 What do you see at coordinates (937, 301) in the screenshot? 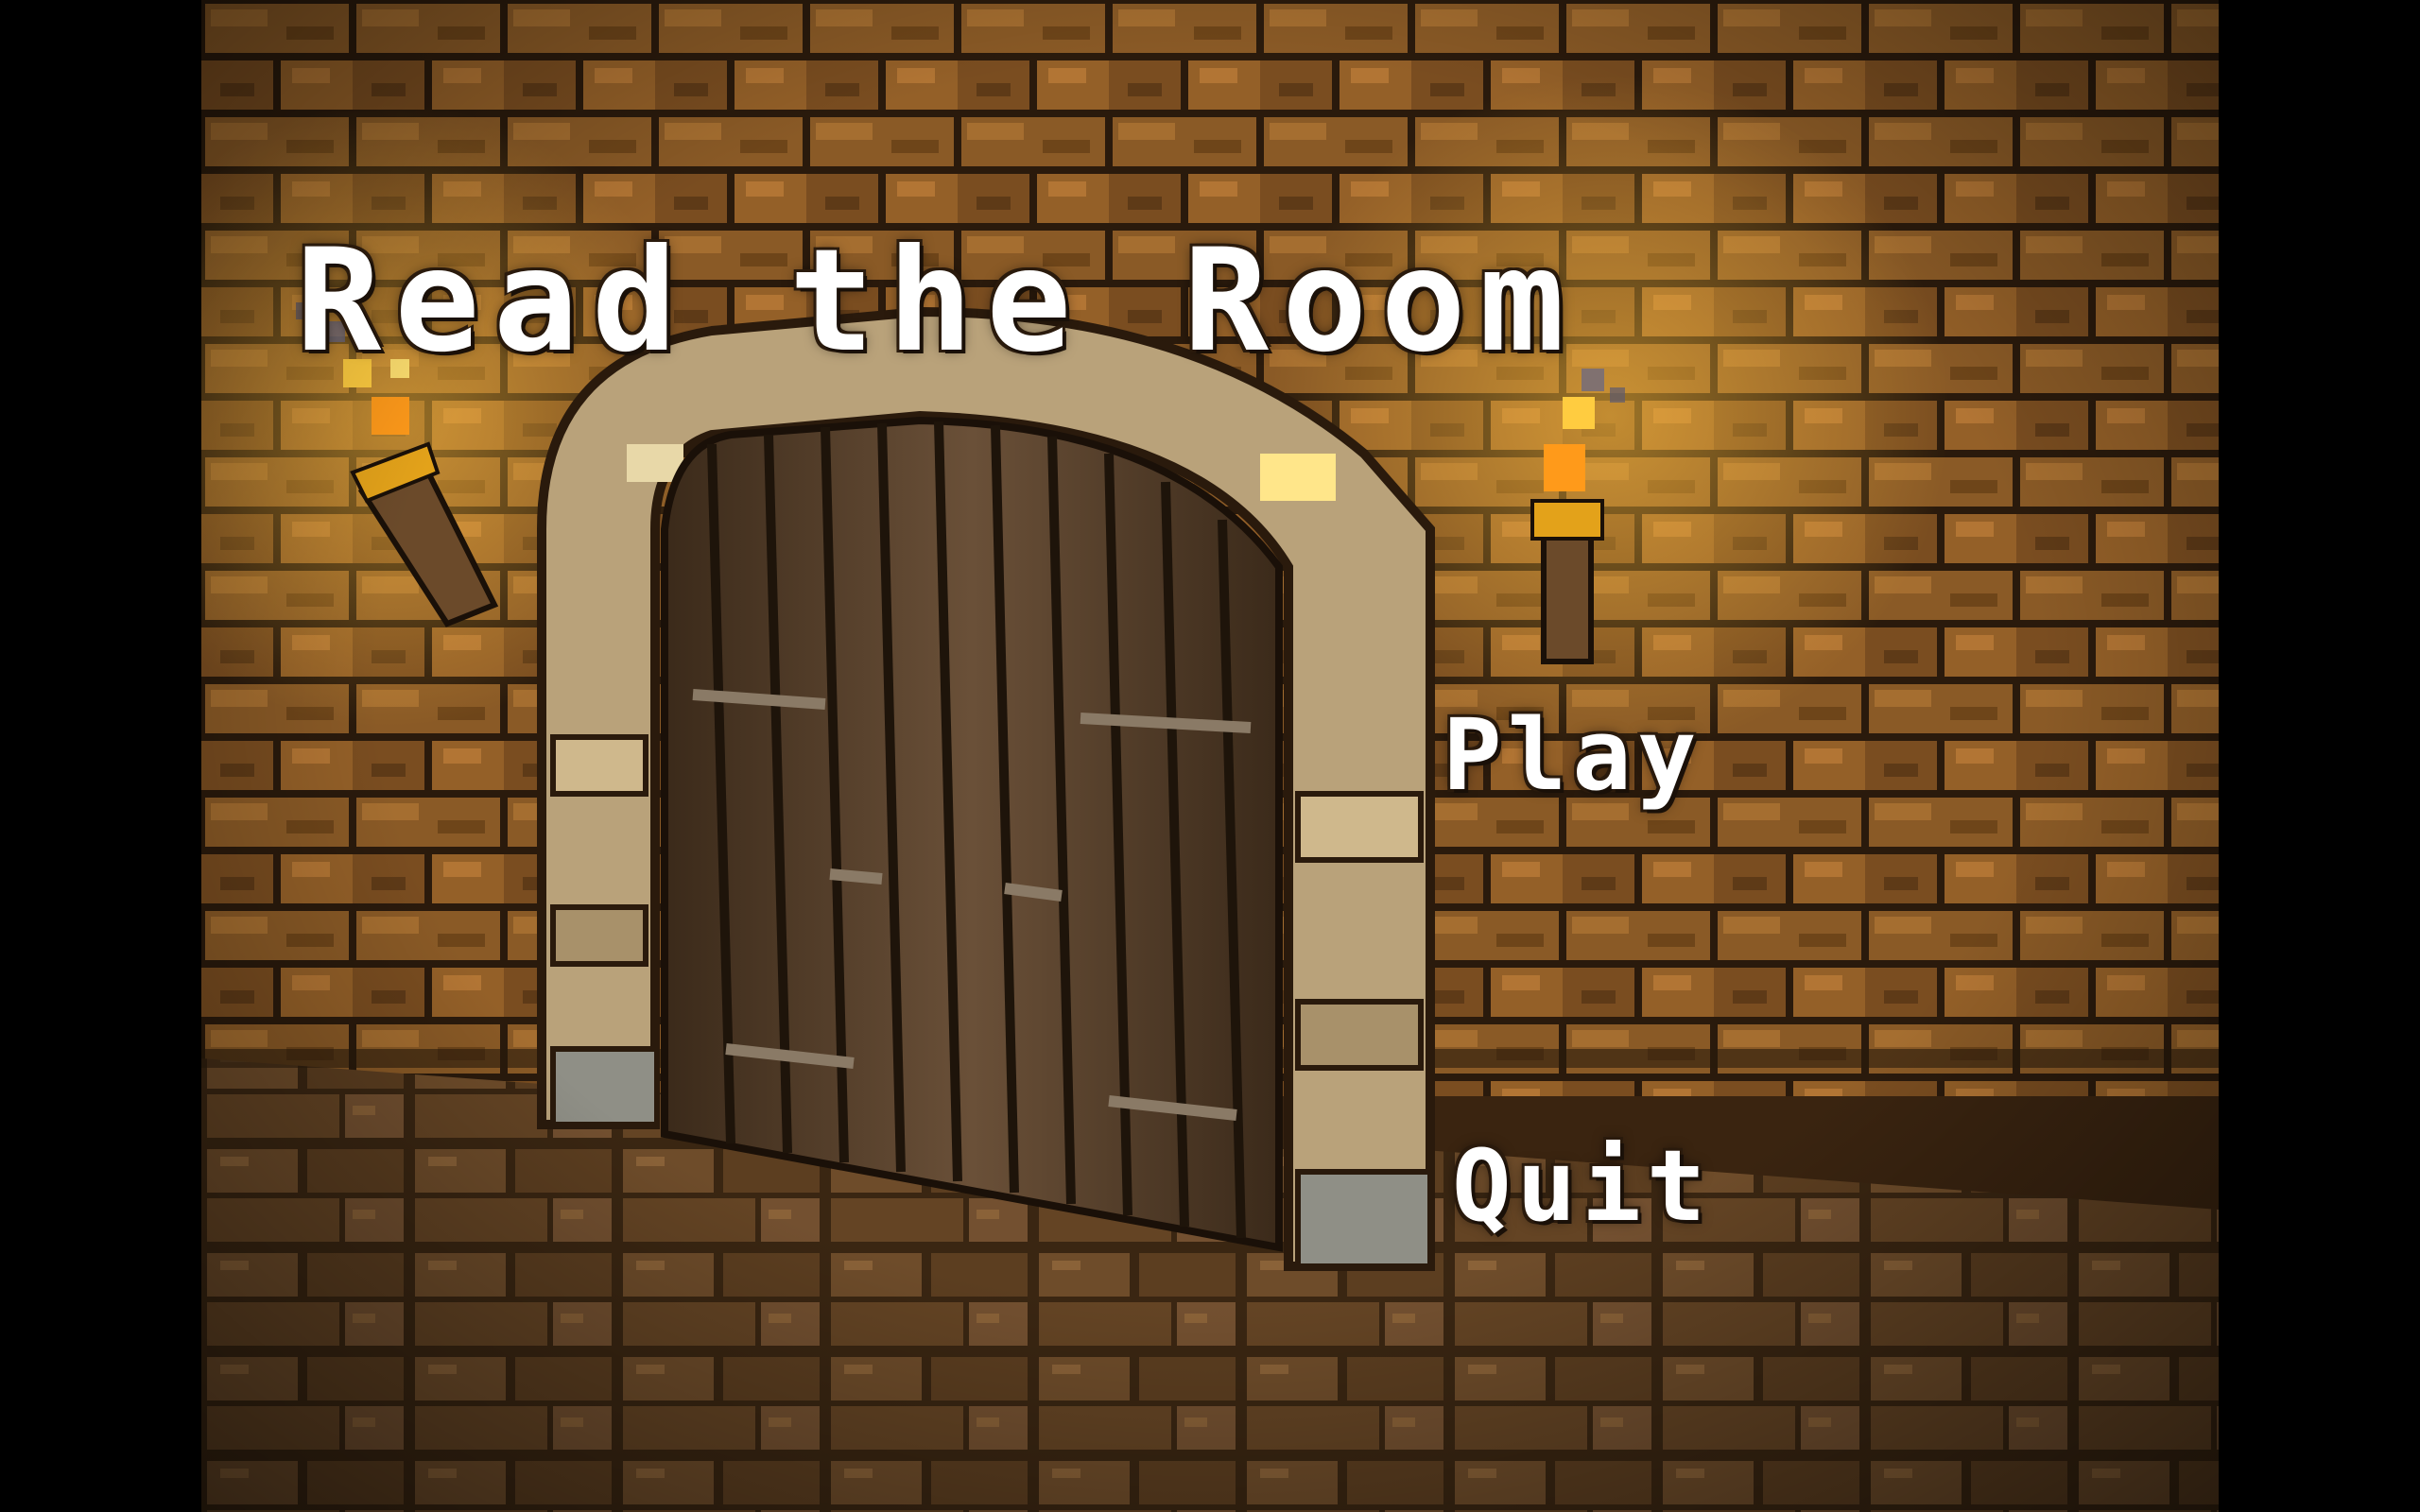
I see `game-title: Read the Room` at bounding box center [937, 301].